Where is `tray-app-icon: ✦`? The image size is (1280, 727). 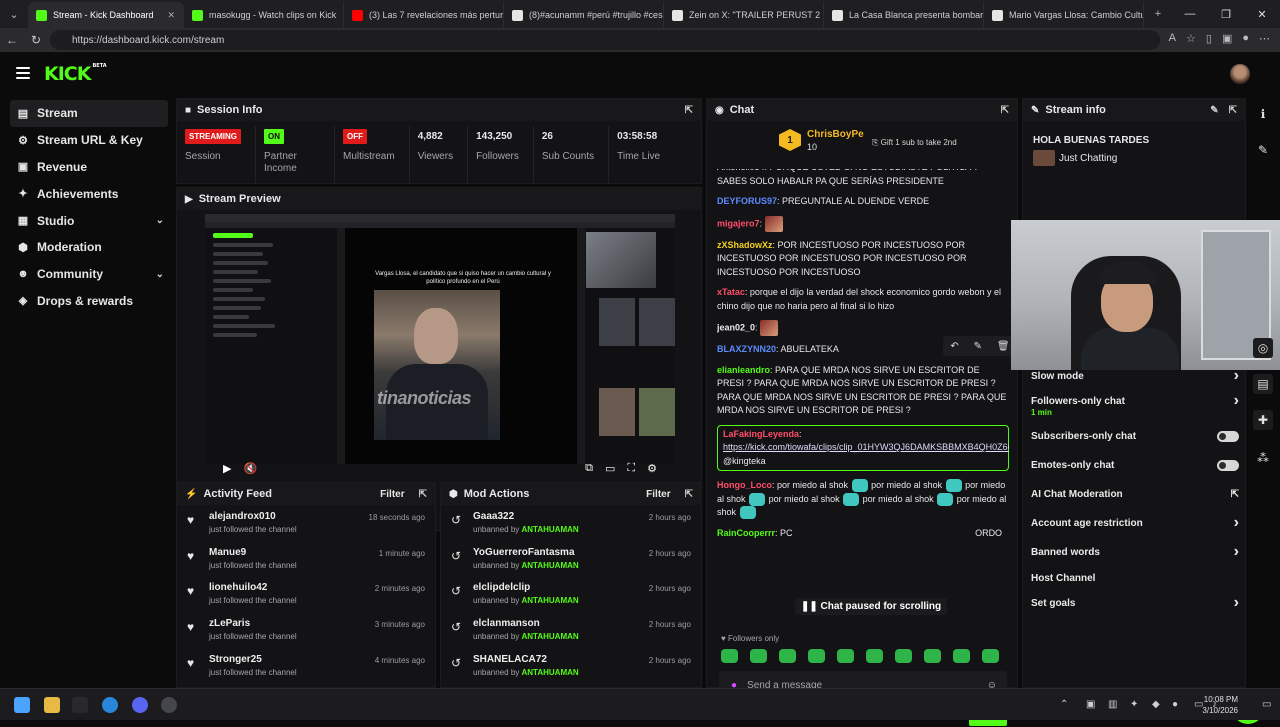 tray-app-icon: ✦ is located at coordinates (1134, 704).